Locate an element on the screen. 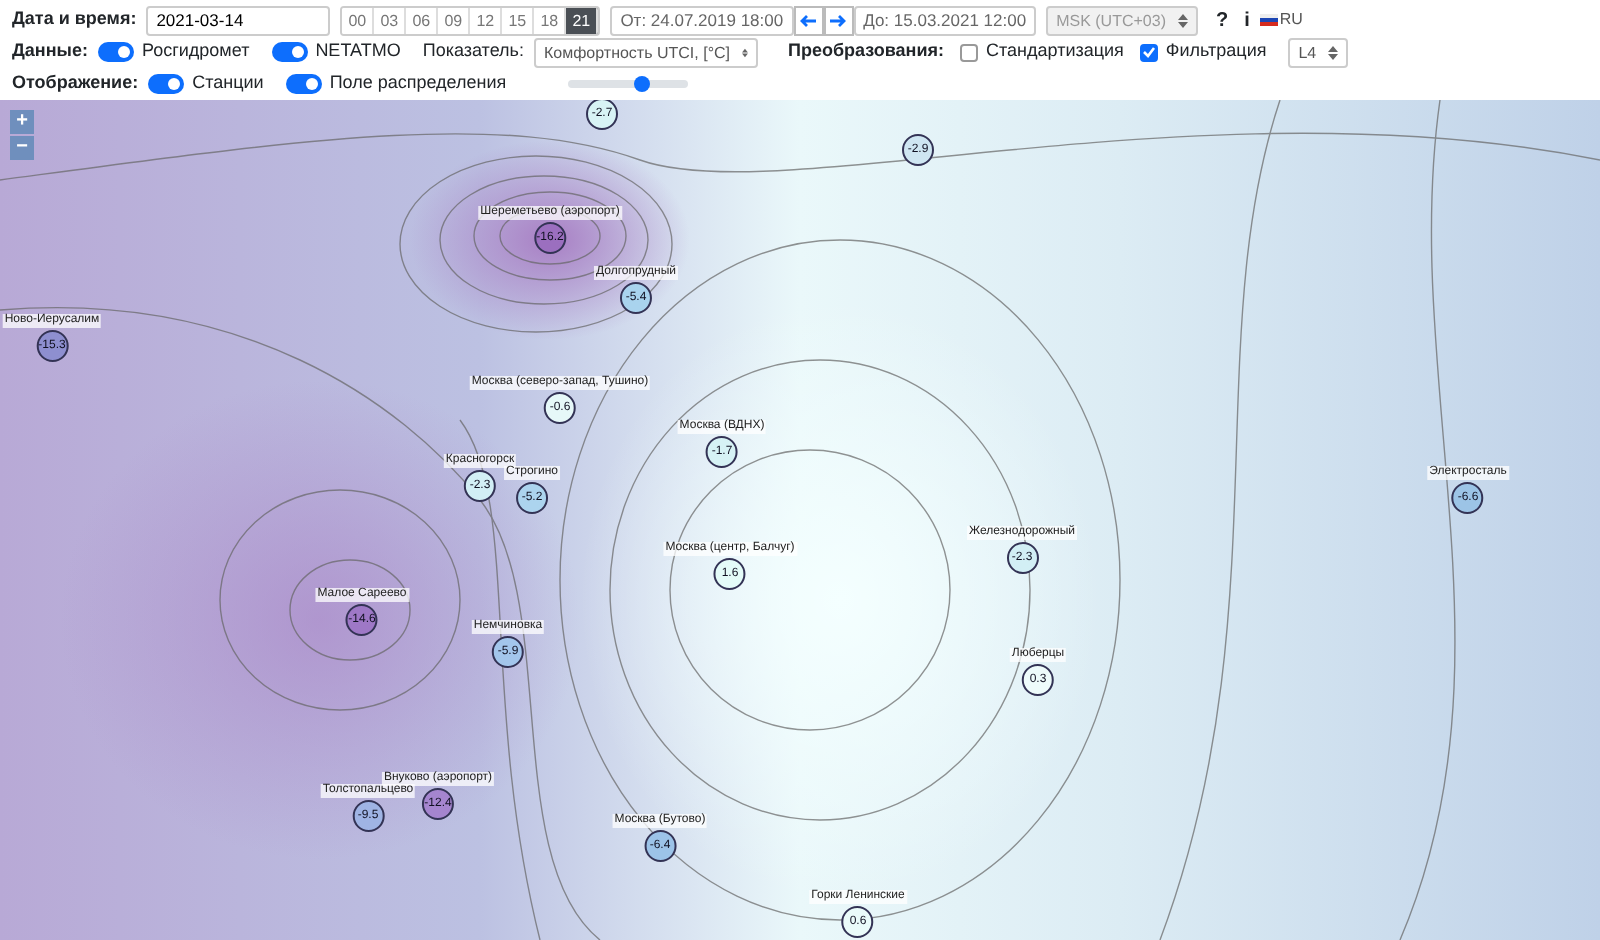  layer-label: Станции is located at coordinates (228, 83).